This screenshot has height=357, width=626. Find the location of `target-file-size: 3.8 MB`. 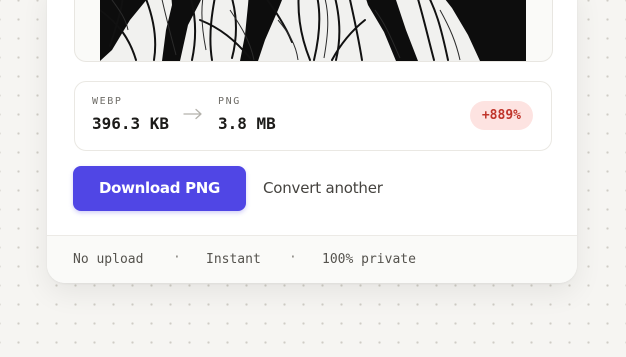

target-file-size: 3.8 MB is located at coordinates (247, 123).